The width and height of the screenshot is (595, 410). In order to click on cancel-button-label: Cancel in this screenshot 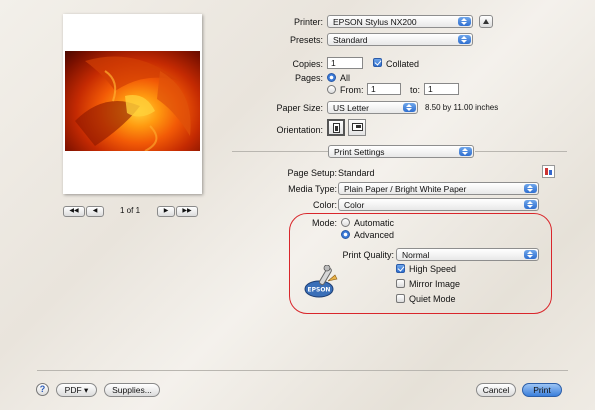, I will do `click(496, 390)`.